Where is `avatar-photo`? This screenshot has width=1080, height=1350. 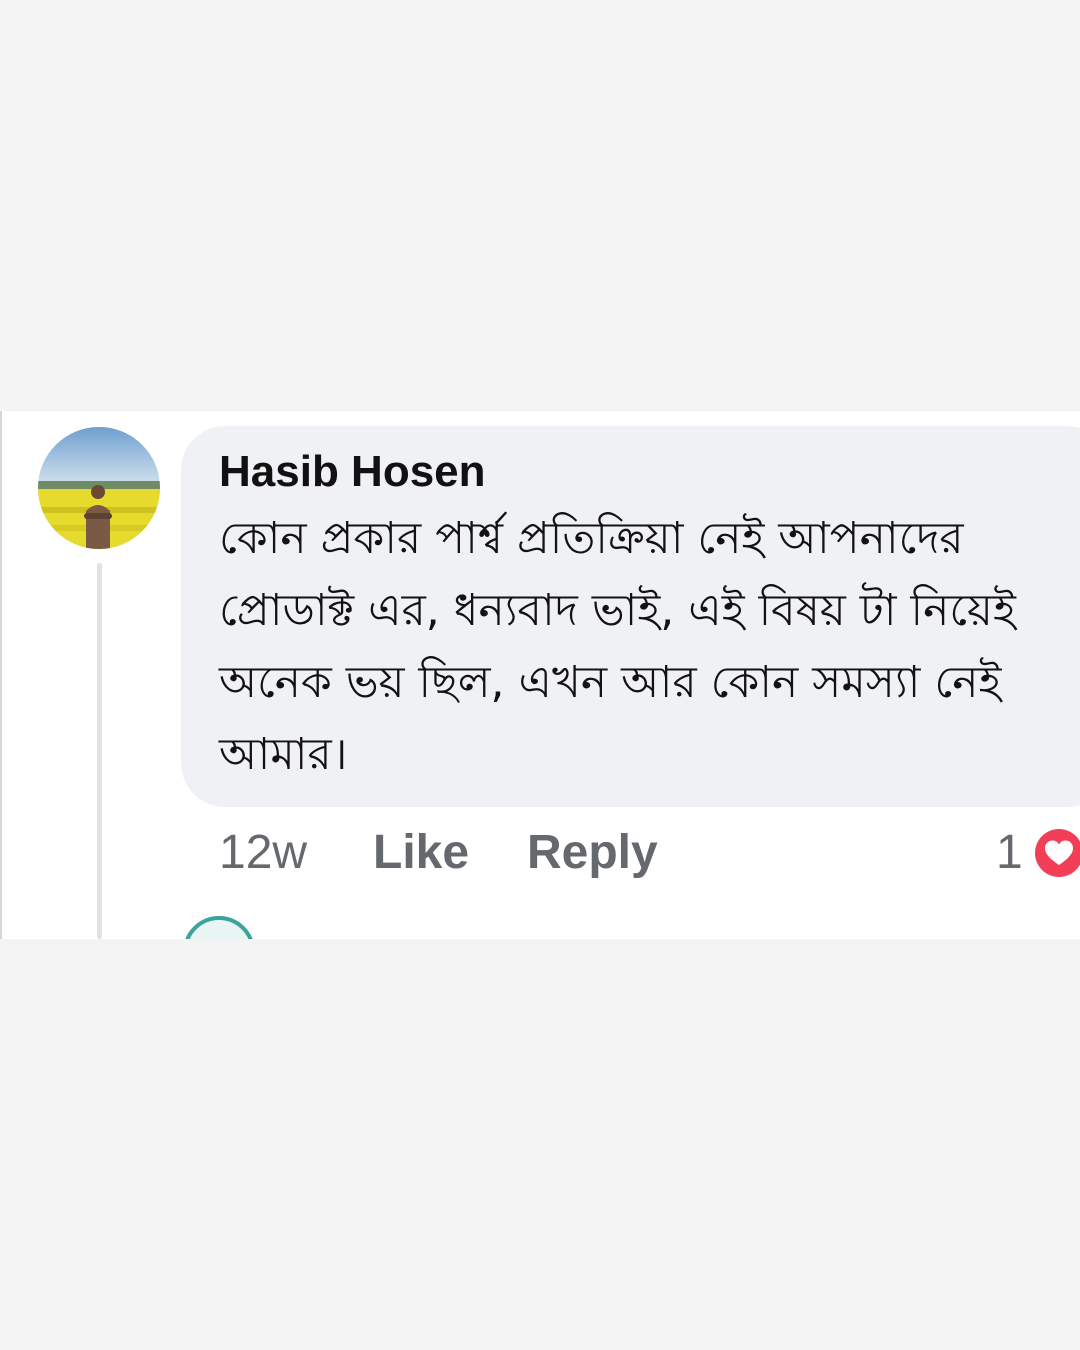
avatar-photo is located at coordinates (99, 488).